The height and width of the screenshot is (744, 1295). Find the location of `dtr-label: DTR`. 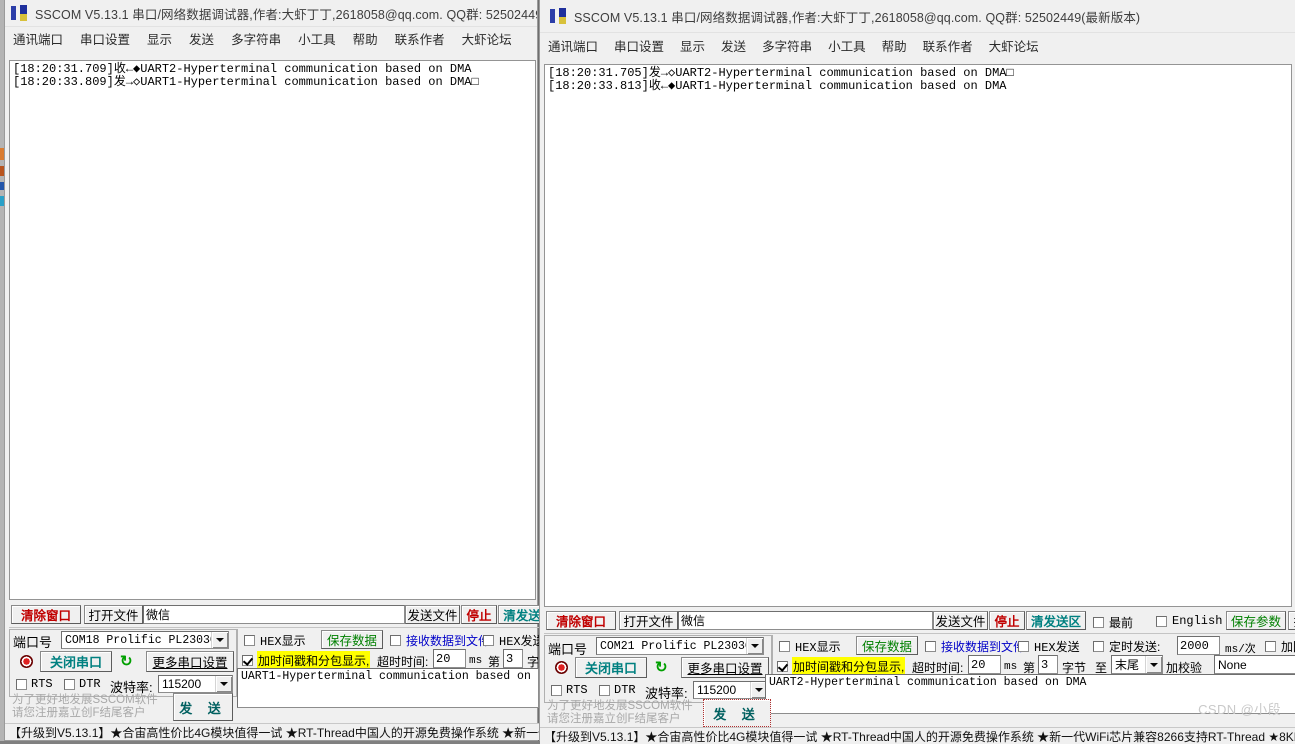

dtr-label: DTR is located at coordinates (625, 690).